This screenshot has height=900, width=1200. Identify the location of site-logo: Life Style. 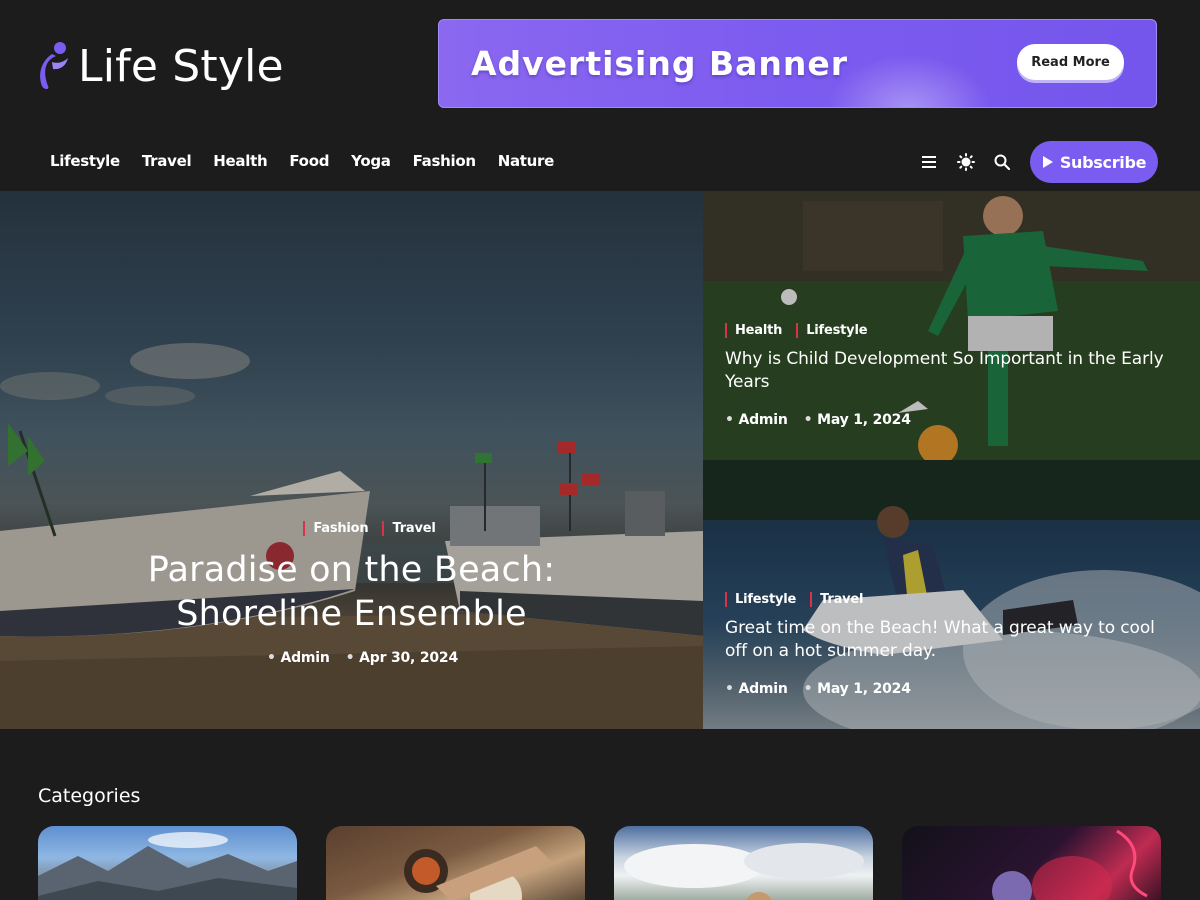
(161, 66).